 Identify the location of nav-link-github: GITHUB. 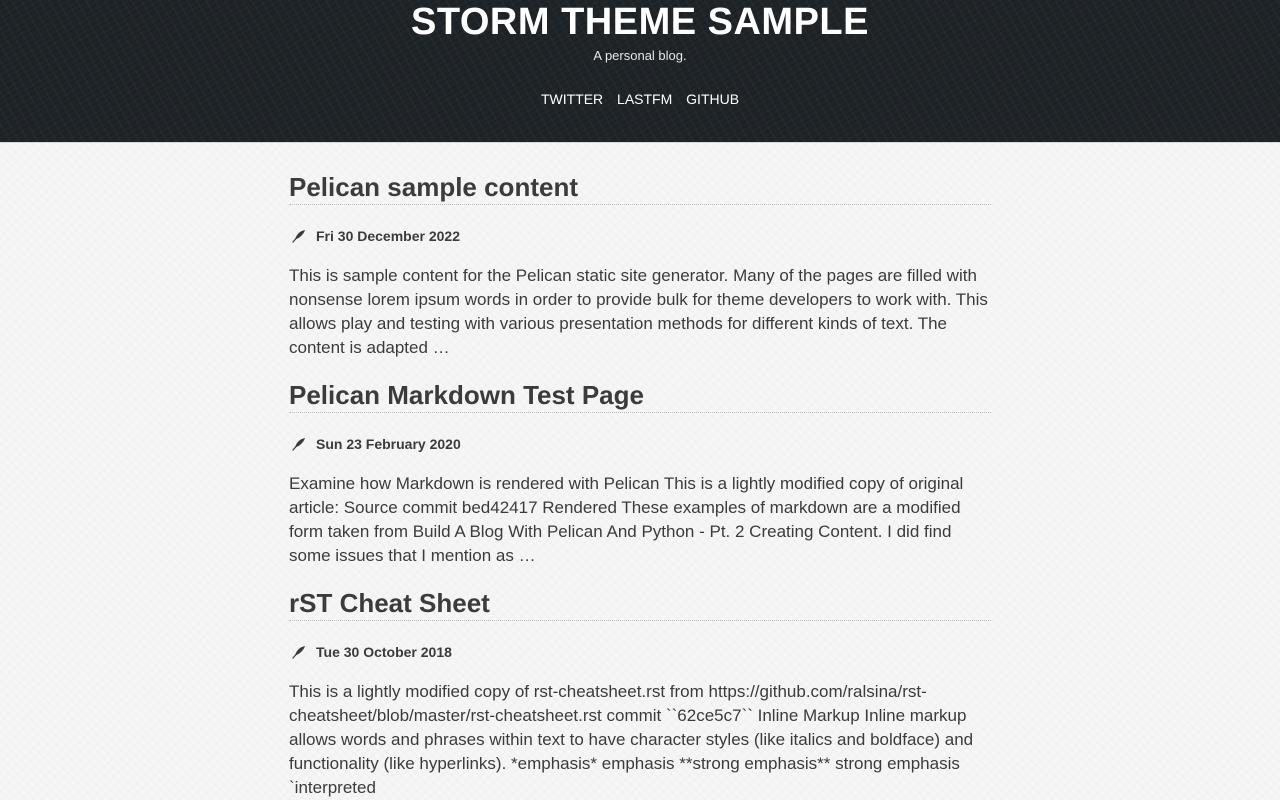
(712, 99).